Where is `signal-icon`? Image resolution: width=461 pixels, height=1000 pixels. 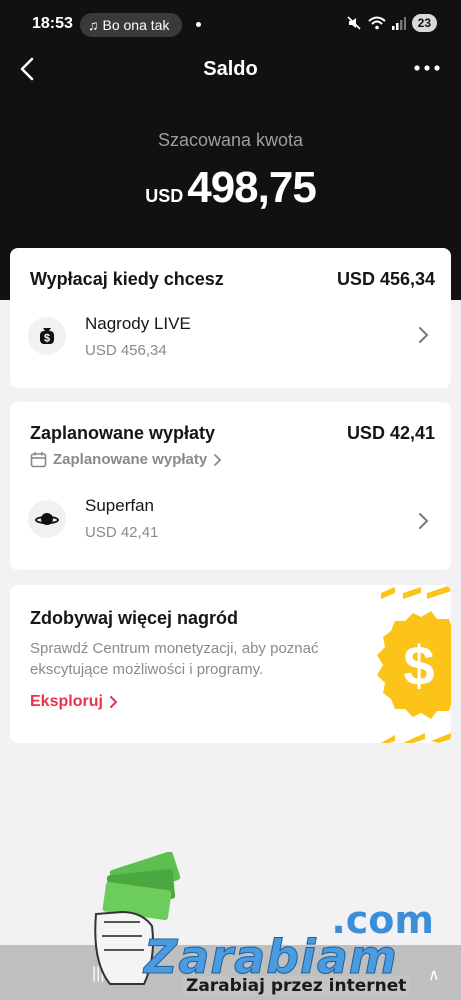
signal-icon is located at coordinates (398, 23).